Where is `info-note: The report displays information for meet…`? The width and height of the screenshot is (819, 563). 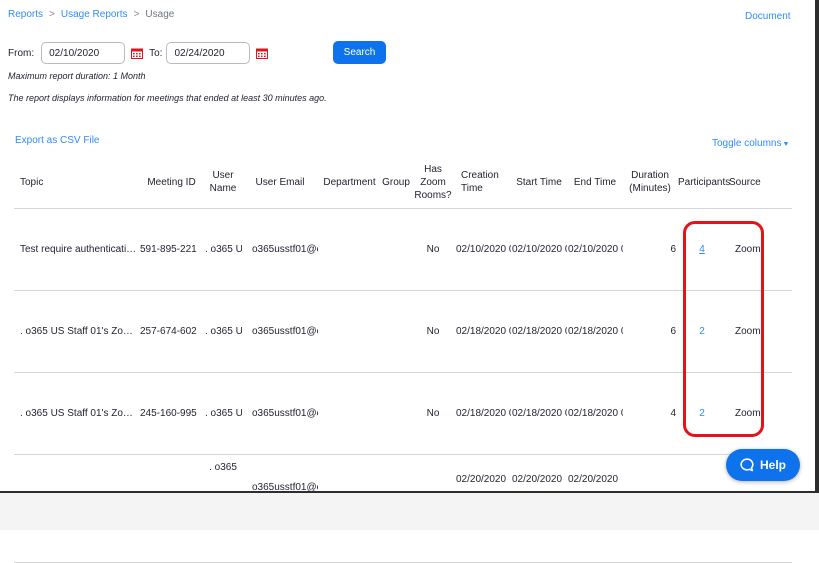
info-note: The report displays information for meet… is located at coordinates (167, 98).